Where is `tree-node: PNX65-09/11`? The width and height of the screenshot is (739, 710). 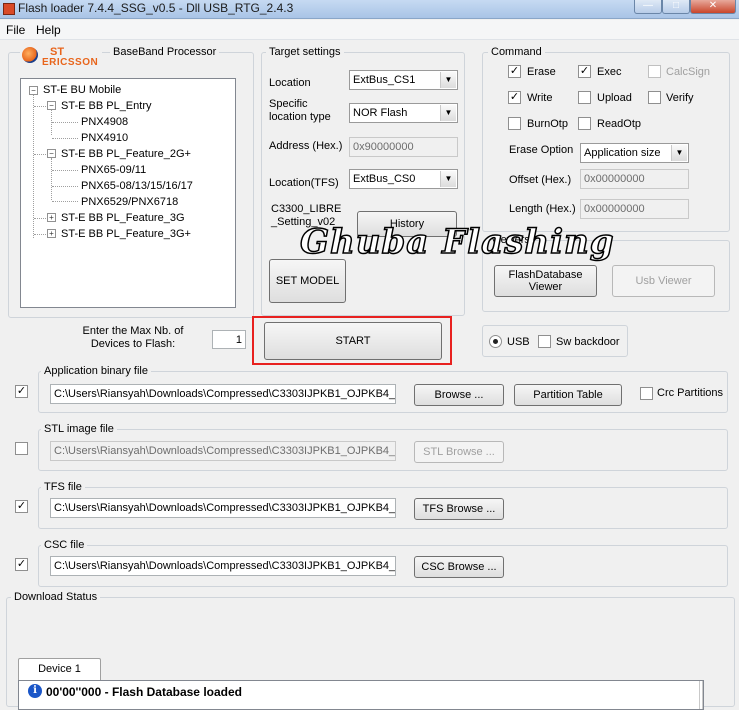
tree-node: PNX65-09/11 is located at coordinates (113, 170).